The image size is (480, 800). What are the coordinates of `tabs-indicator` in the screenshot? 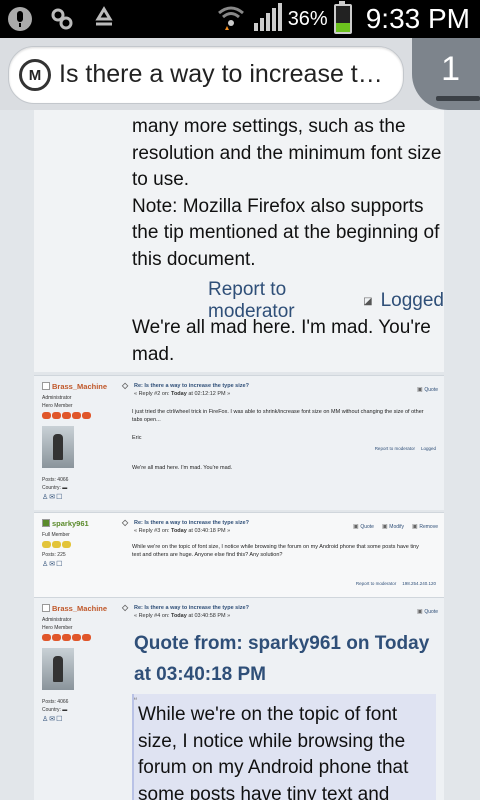 It's located at (458, 98).